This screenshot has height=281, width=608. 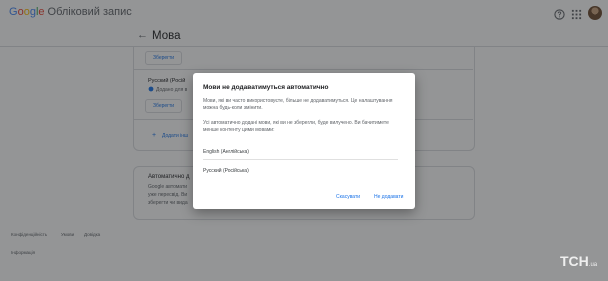 I want to click on removed-language-item: English (Англійська), so click(x=226, y=152).